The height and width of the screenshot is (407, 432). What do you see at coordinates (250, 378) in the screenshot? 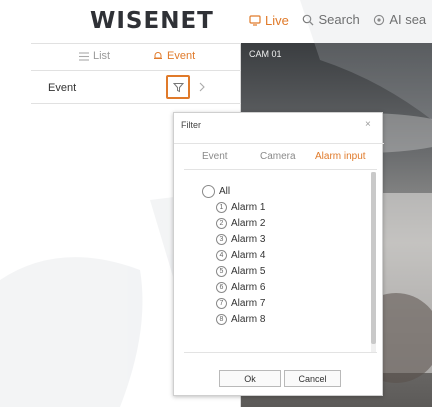
I see `ok-button: Ok` at bounding box center [250, 378].